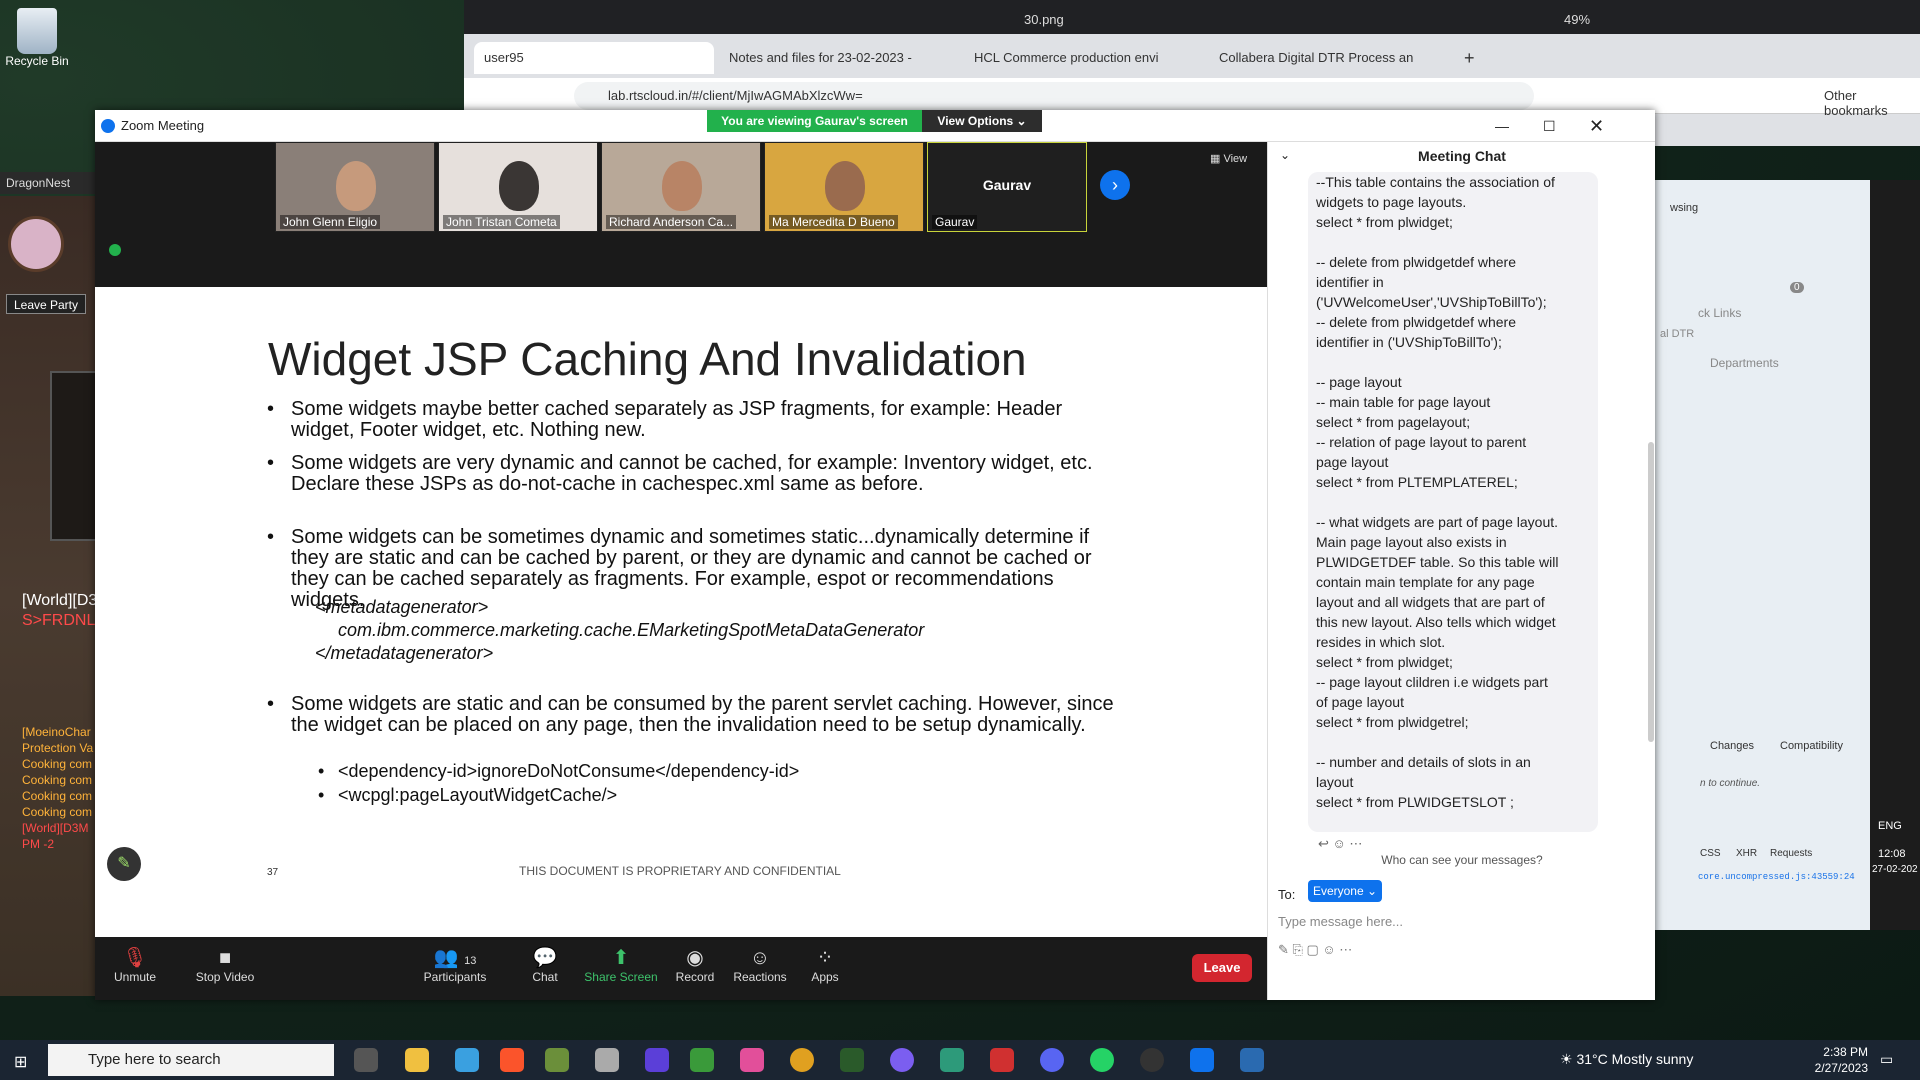  Describe the element at coordinates (50, 183) in the screenshot. I see `dragonnest-bar: DragonNest` at that location.